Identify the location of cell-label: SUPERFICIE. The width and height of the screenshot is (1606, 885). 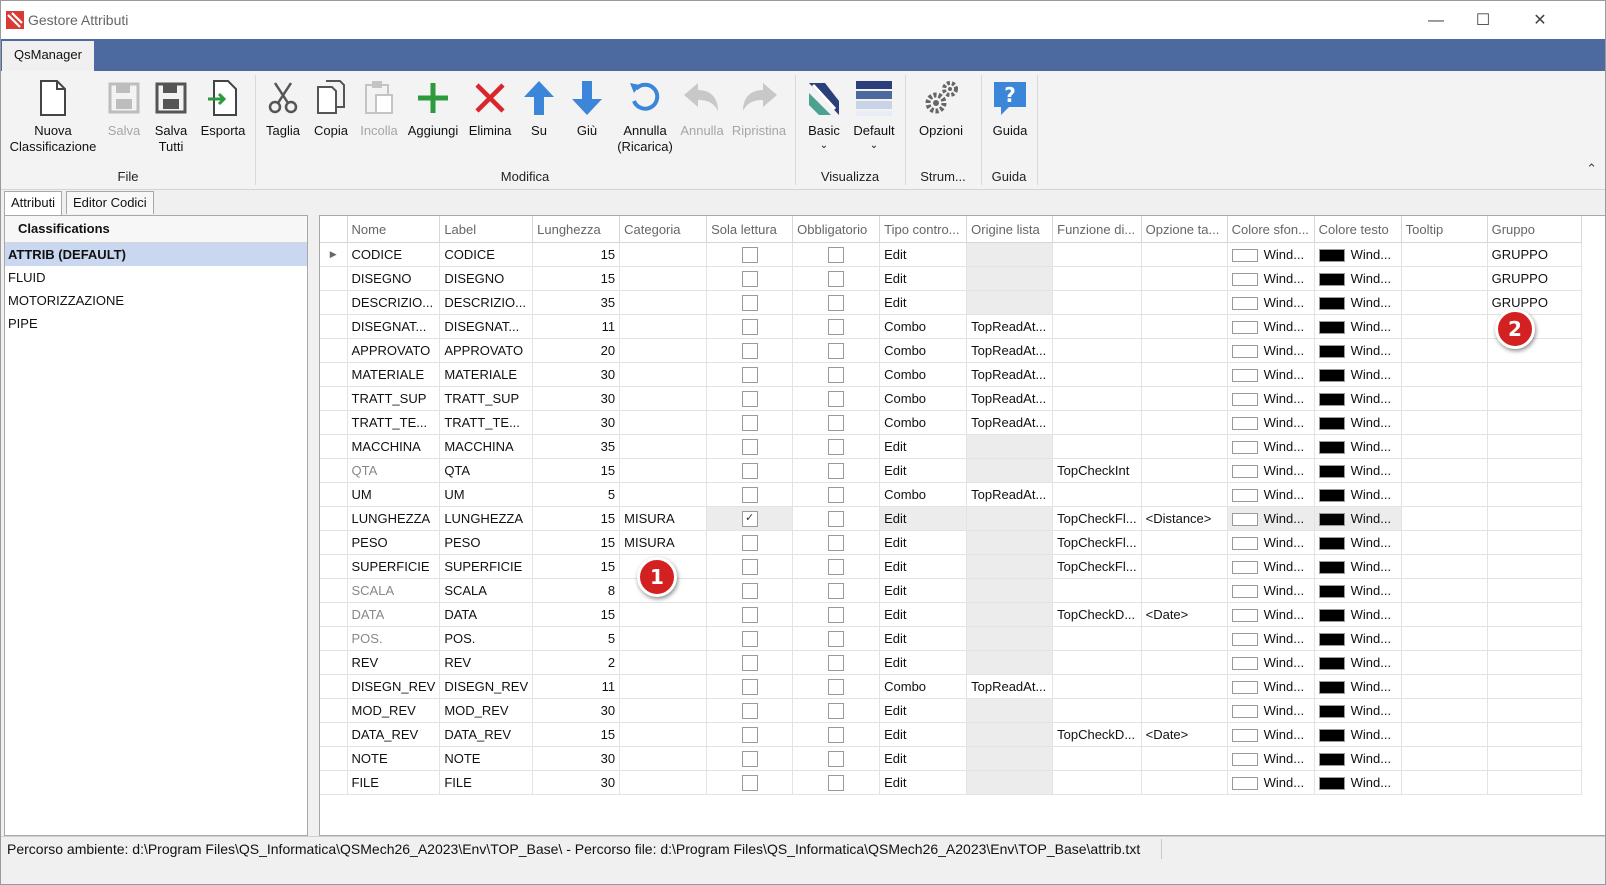
(486, 566).